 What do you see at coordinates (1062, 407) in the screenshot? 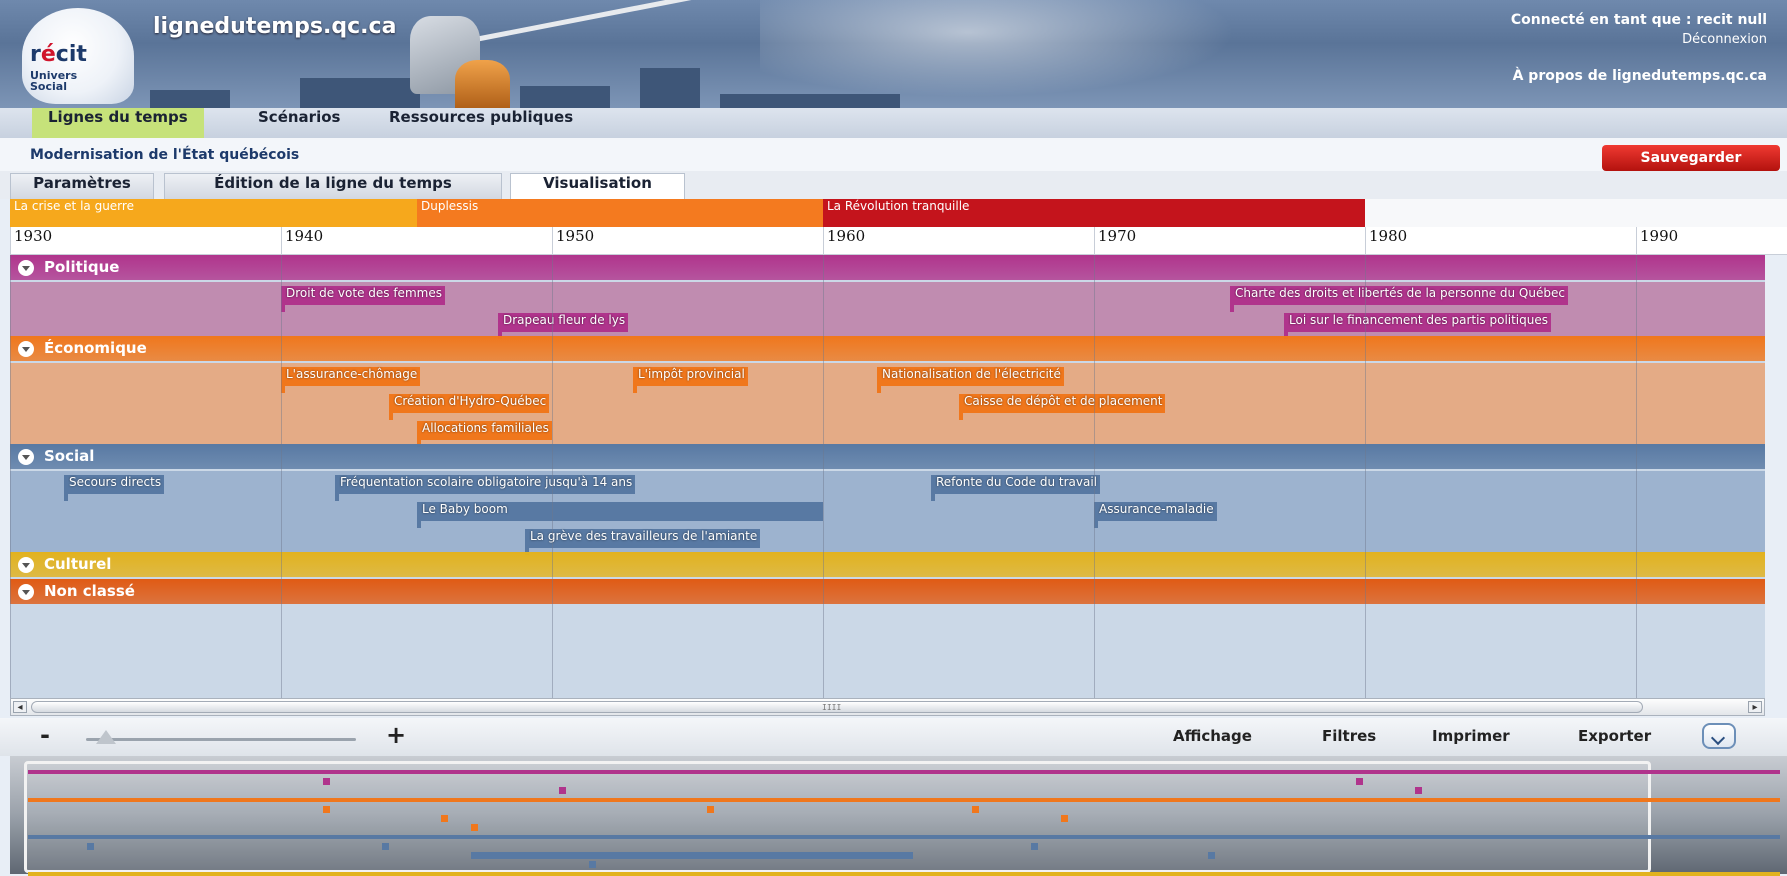
I see `timeline-event: Caisse de dépôt et de placement` at bounding box center [1062, 407].